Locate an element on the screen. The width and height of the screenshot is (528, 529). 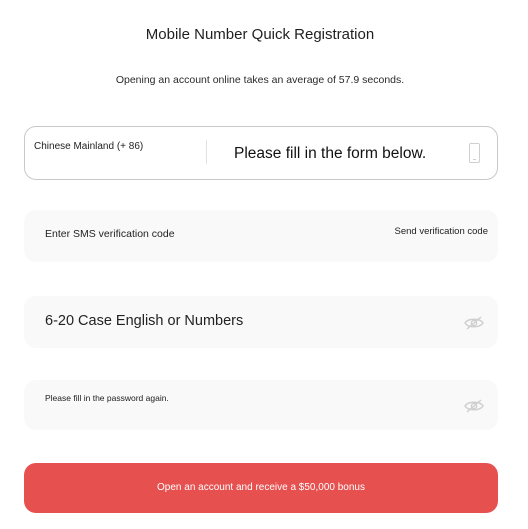
page-title: Mobile Number Quick Registration is located at coordinates (260, 34).